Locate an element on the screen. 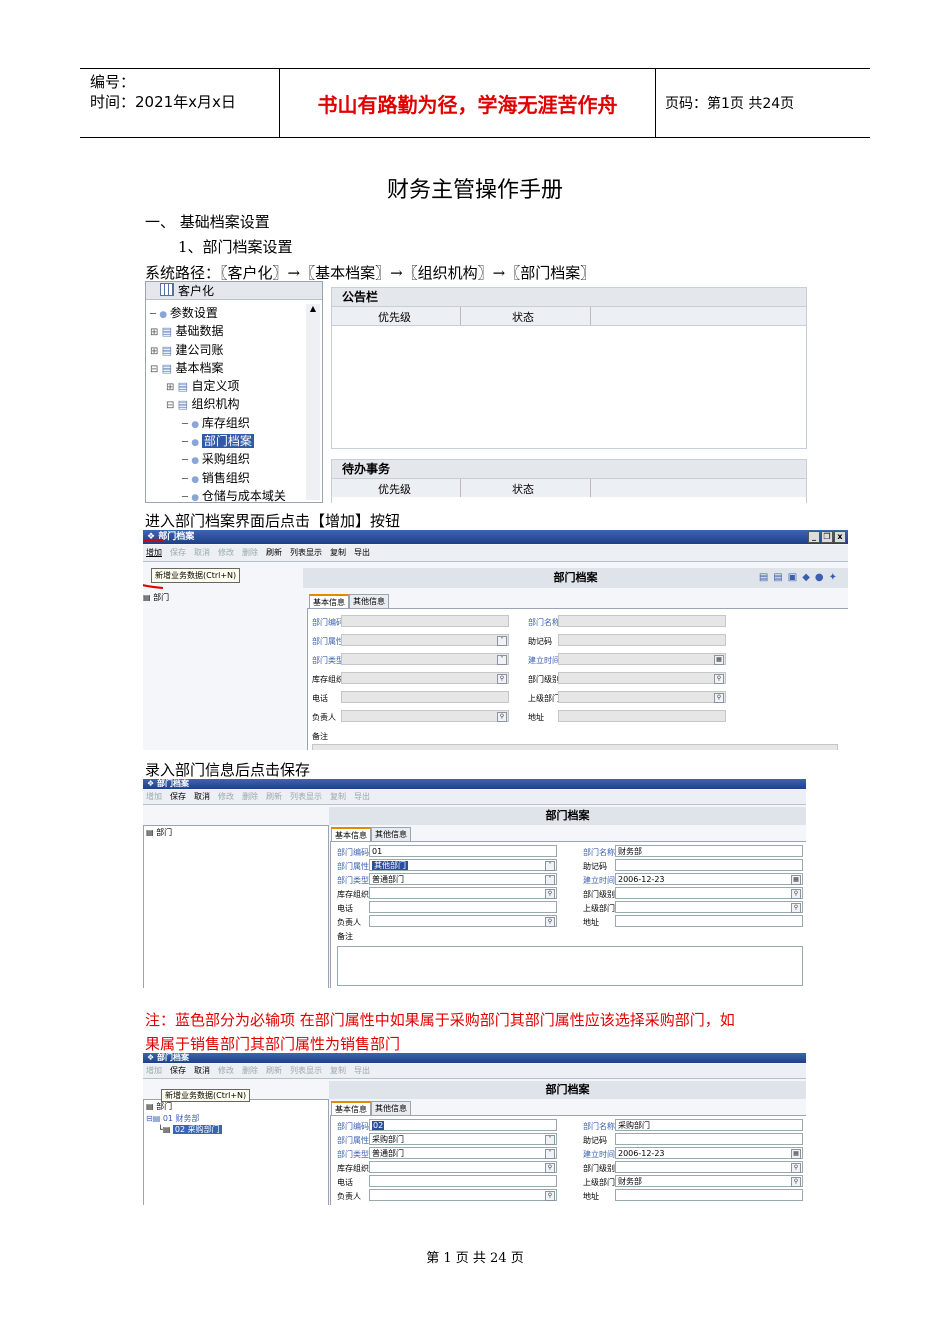 The height and width of the screenshot is (1344, 950). notice-col-priority: 优先级 is located at coordinates (394, 317).